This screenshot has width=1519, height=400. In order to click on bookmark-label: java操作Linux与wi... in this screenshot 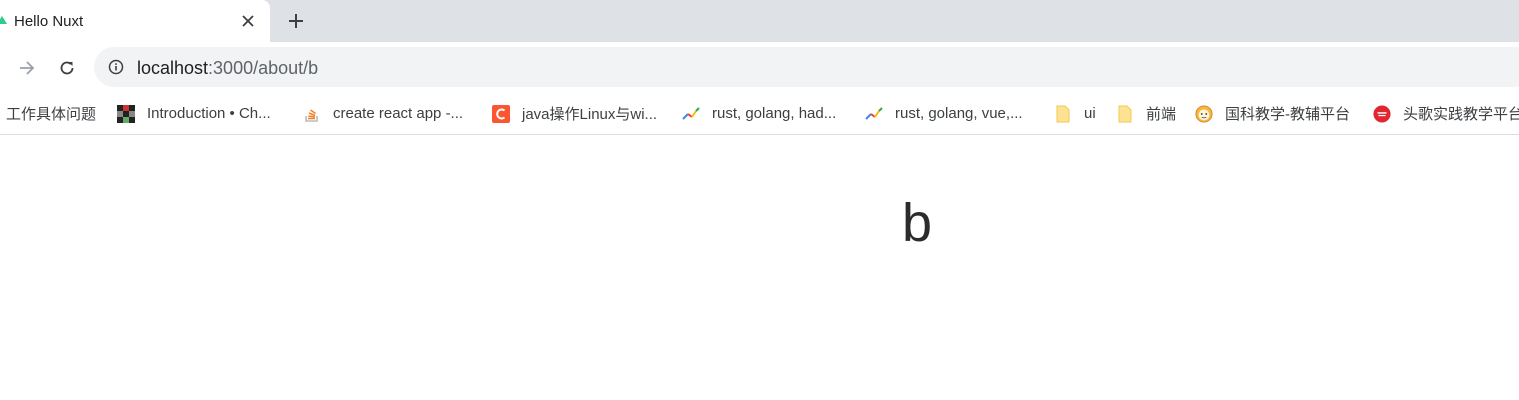, I will do `click(590, 114)`.